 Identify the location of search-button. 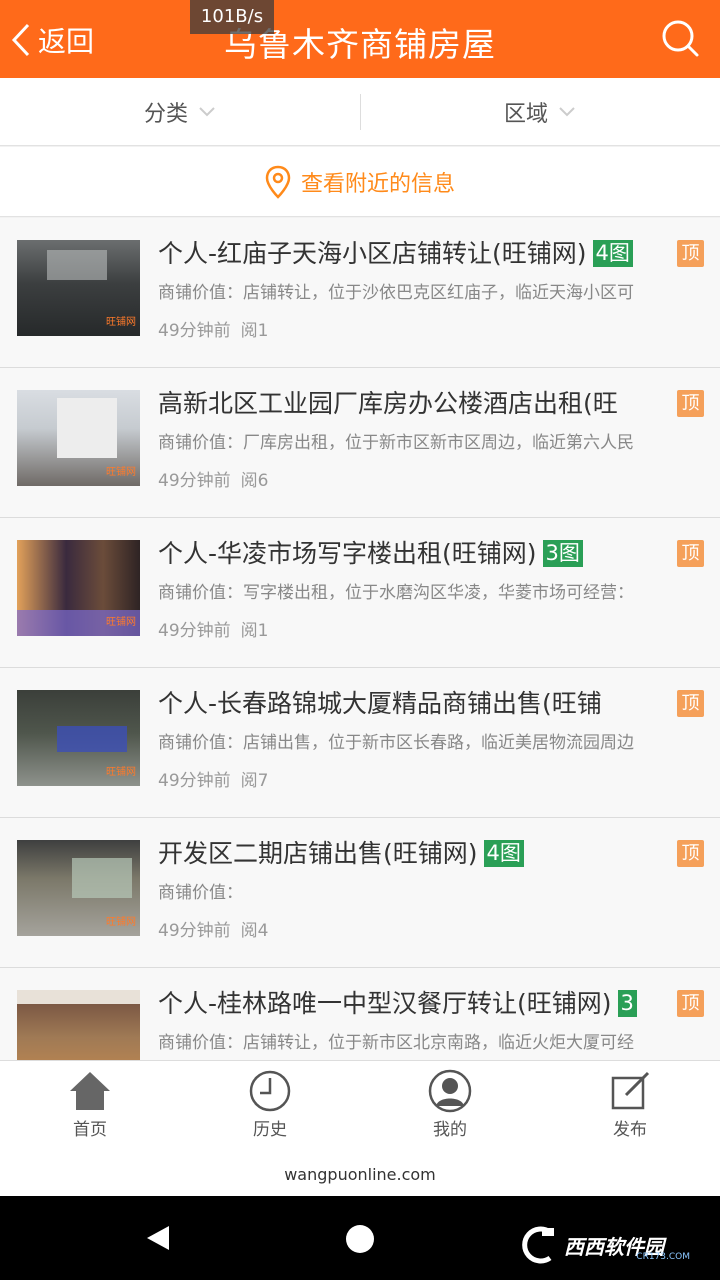
(680, 38).